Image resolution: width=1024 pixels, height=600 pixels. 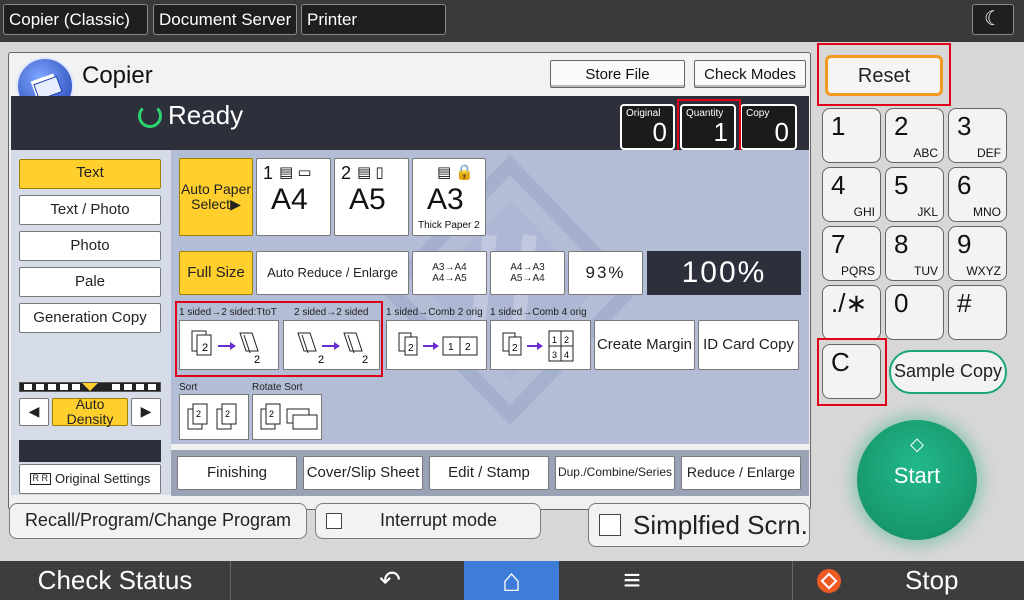 I want to click on key-1: 1, so click(x=851, y=135).